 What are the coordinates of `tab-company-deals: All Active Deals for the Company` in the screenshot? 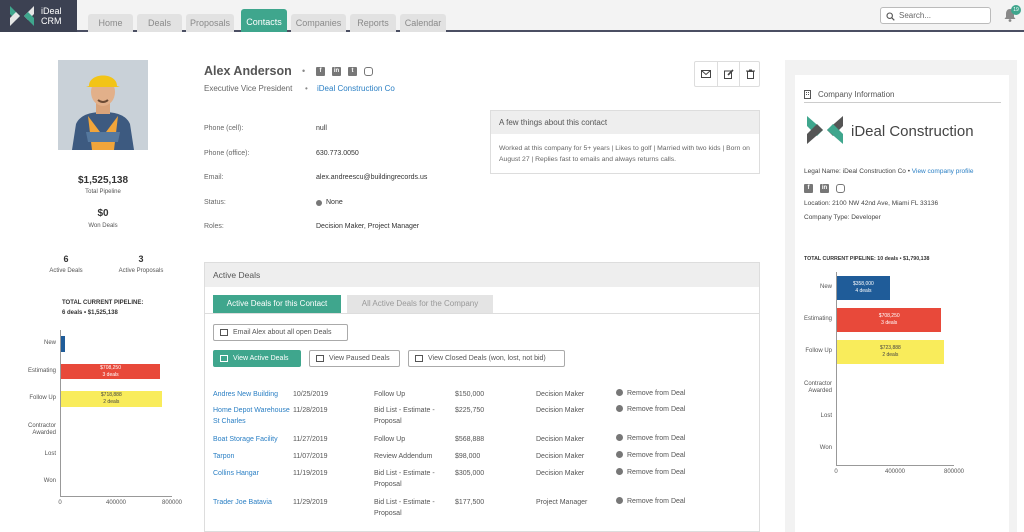 It's located at (420, 304).